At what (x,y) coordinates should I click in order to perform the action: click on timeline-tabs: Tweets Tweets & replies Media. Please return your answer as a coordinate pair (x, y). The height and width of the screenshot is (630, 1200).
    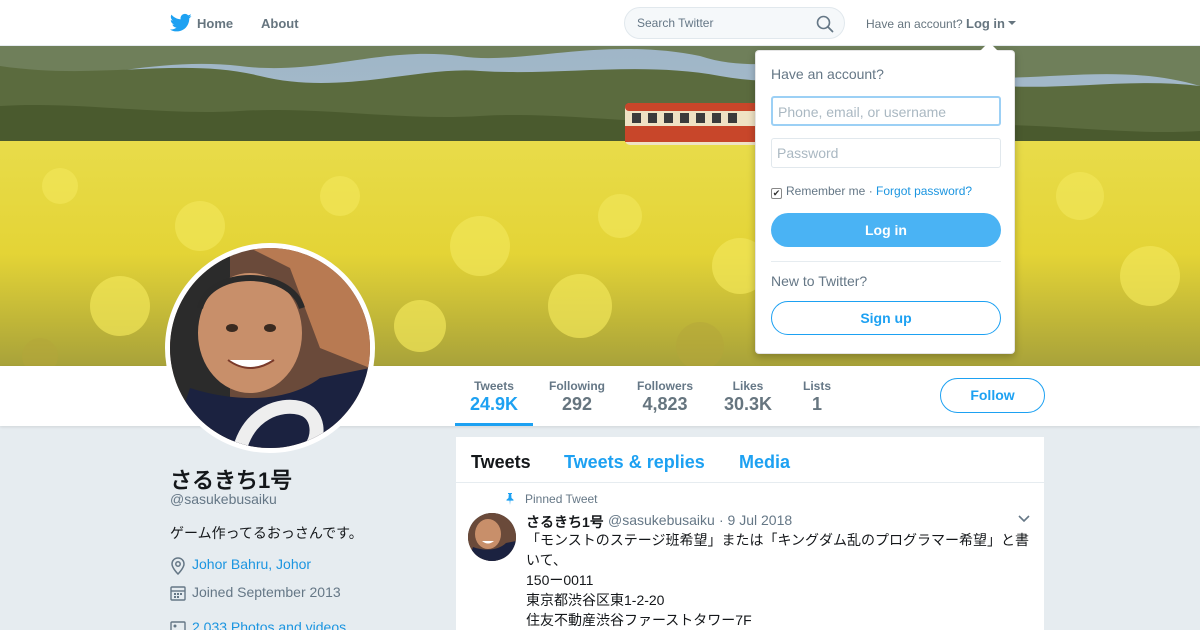
    Looking at the image, I should click on (750, 460).